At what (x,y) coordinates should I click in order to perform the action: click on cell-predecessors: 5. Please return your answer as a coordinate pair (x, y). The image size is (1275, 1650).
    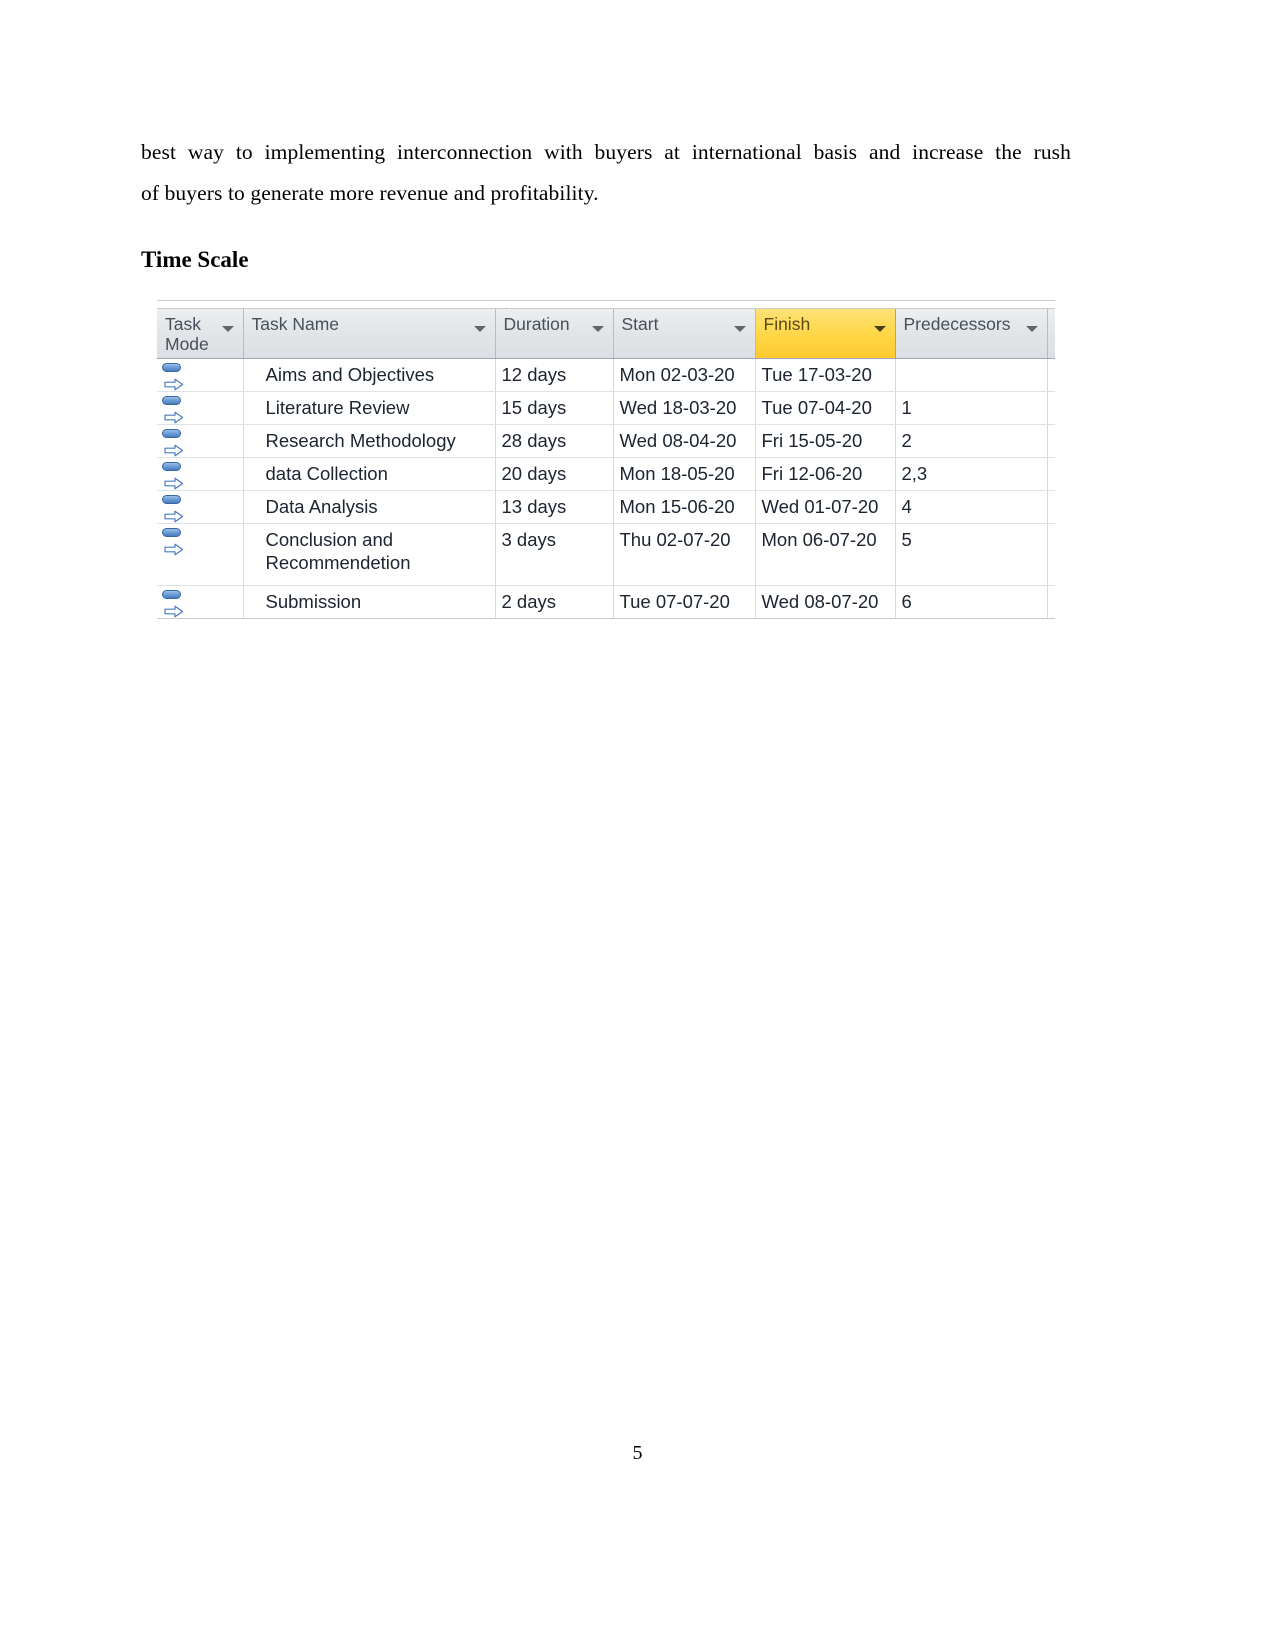
    Looking at the image, I should click on (971, 554).